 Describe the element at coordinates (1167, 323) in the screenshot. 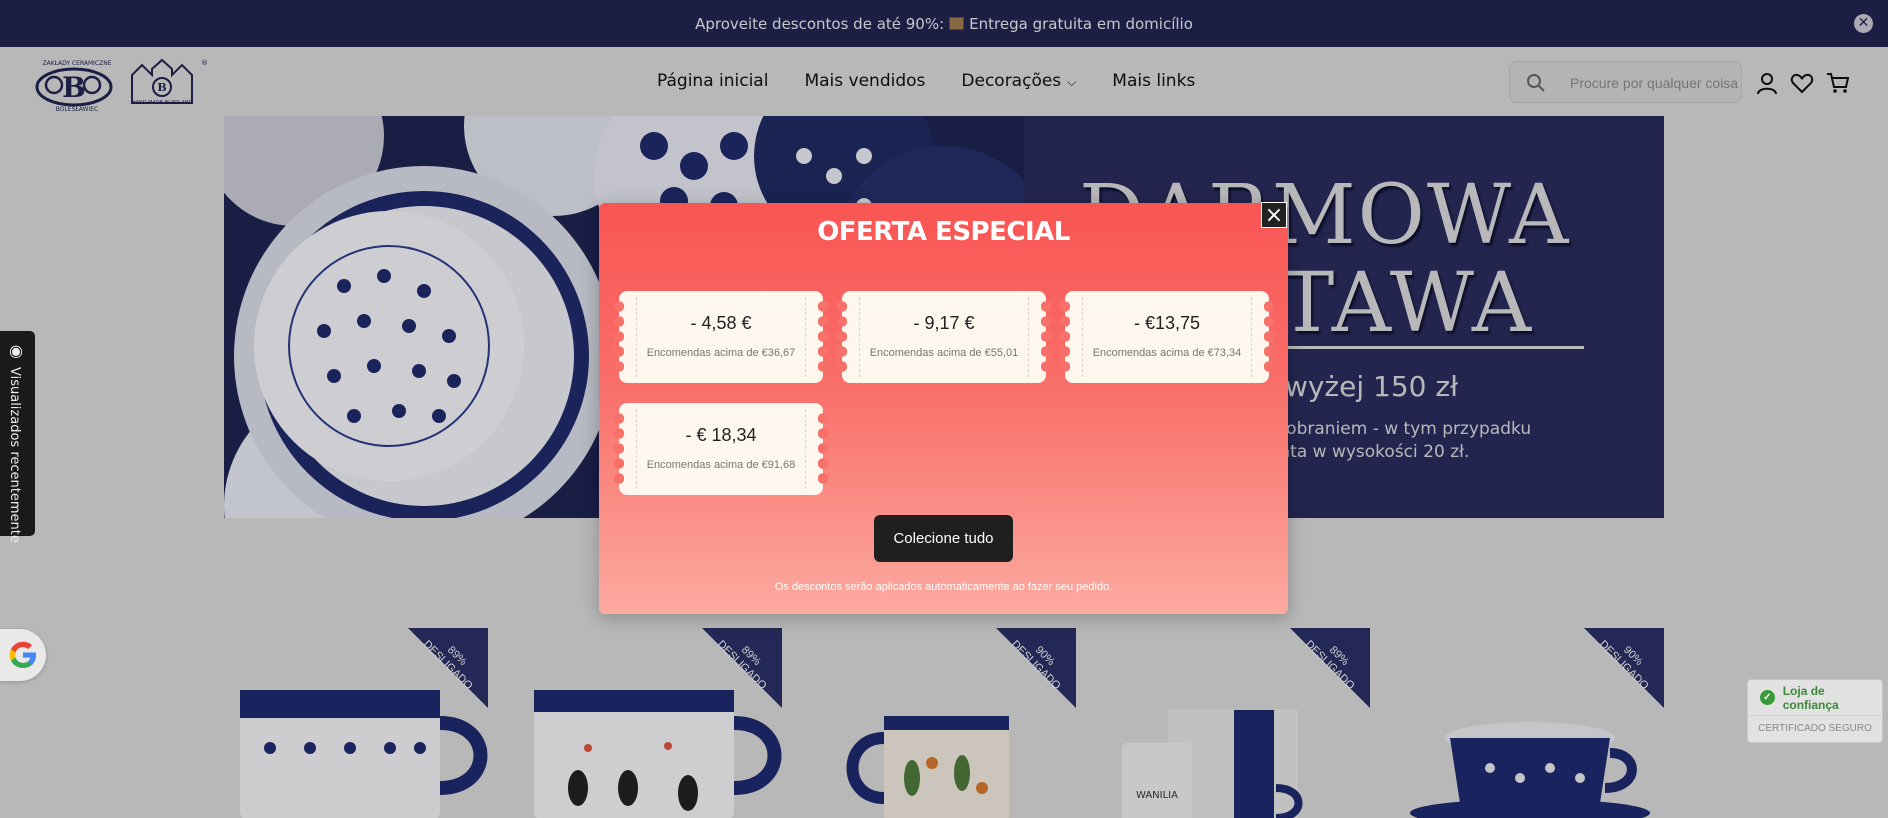

I see `coupon-amount: - €13,75` at that location.